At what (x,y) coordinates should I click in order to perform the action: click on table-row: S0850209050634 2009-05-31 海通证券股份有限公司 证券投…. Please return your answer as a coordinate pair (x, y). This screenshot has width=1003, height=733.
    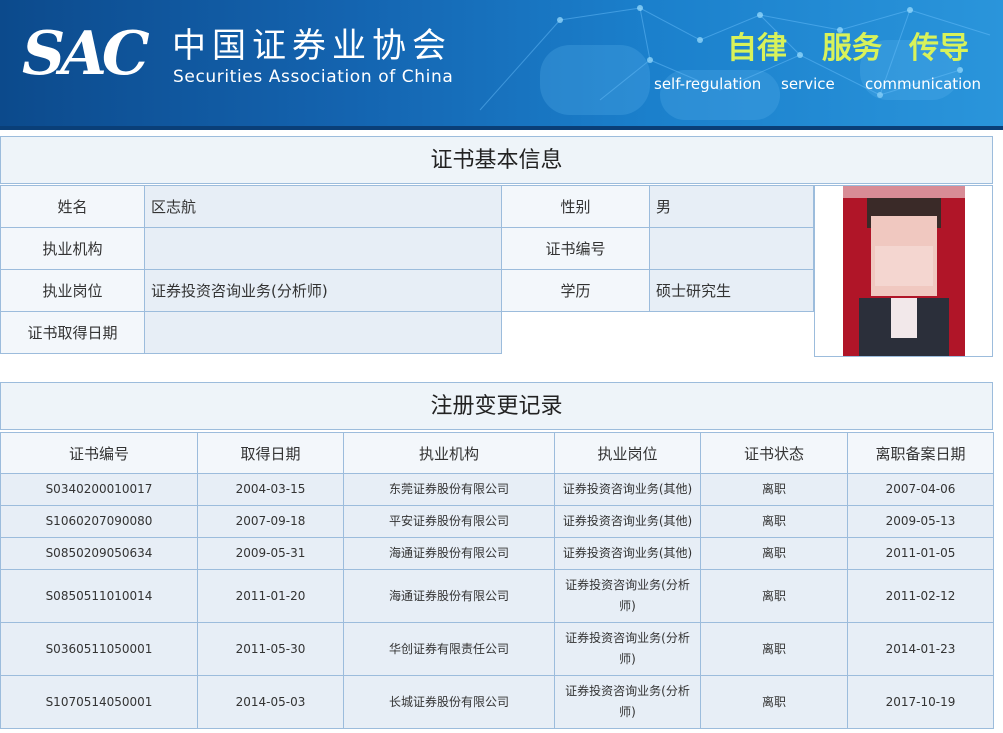
    Looking at the image, I should click on (497, 553).